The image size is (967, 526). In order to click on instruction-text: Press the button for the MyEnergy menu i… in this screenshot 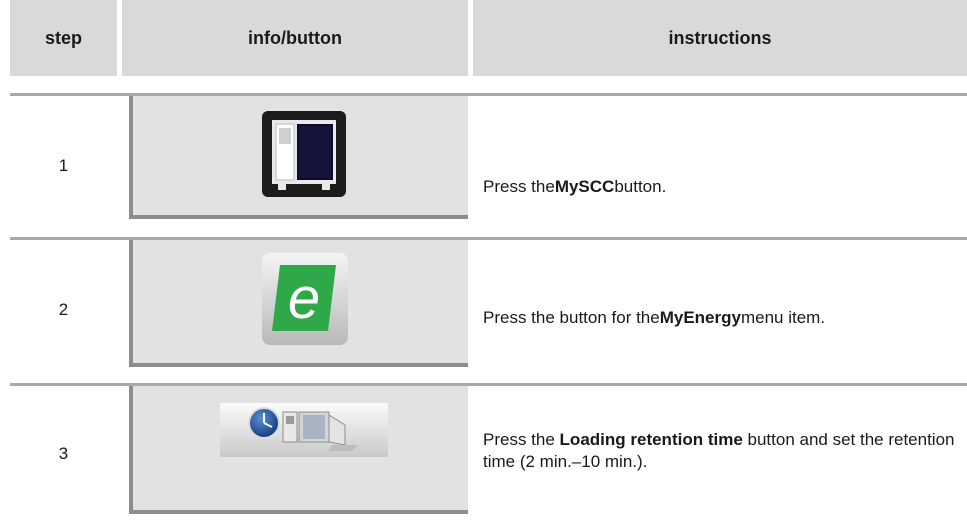, I will do `click(654, 317)`.